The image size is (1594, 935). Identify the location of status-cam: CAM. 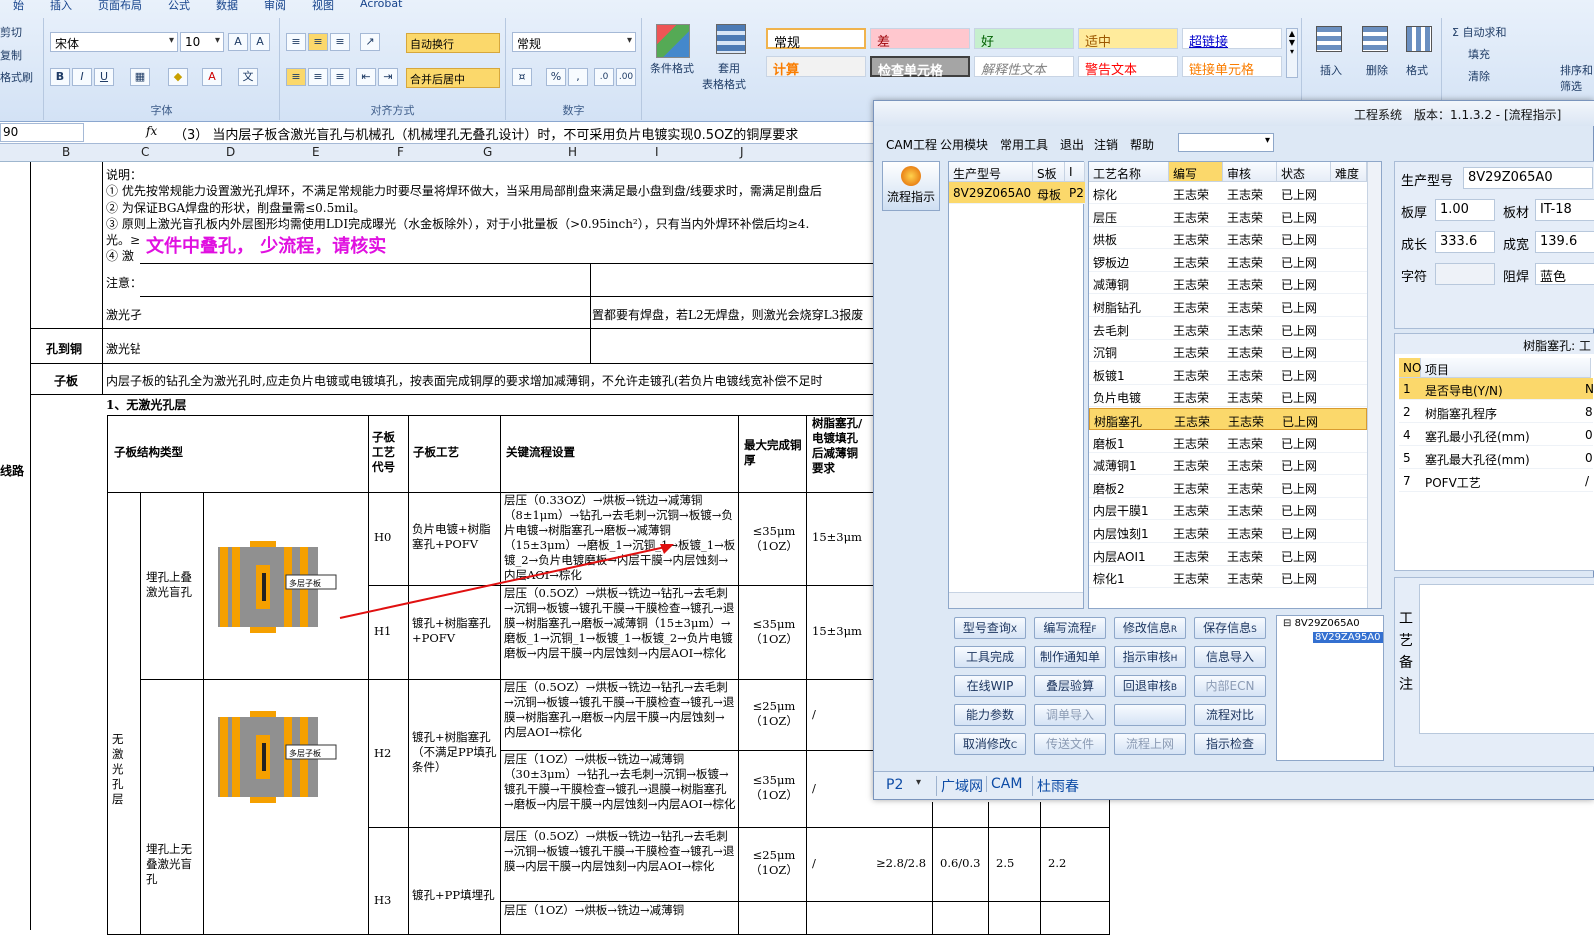
(1004, 784).